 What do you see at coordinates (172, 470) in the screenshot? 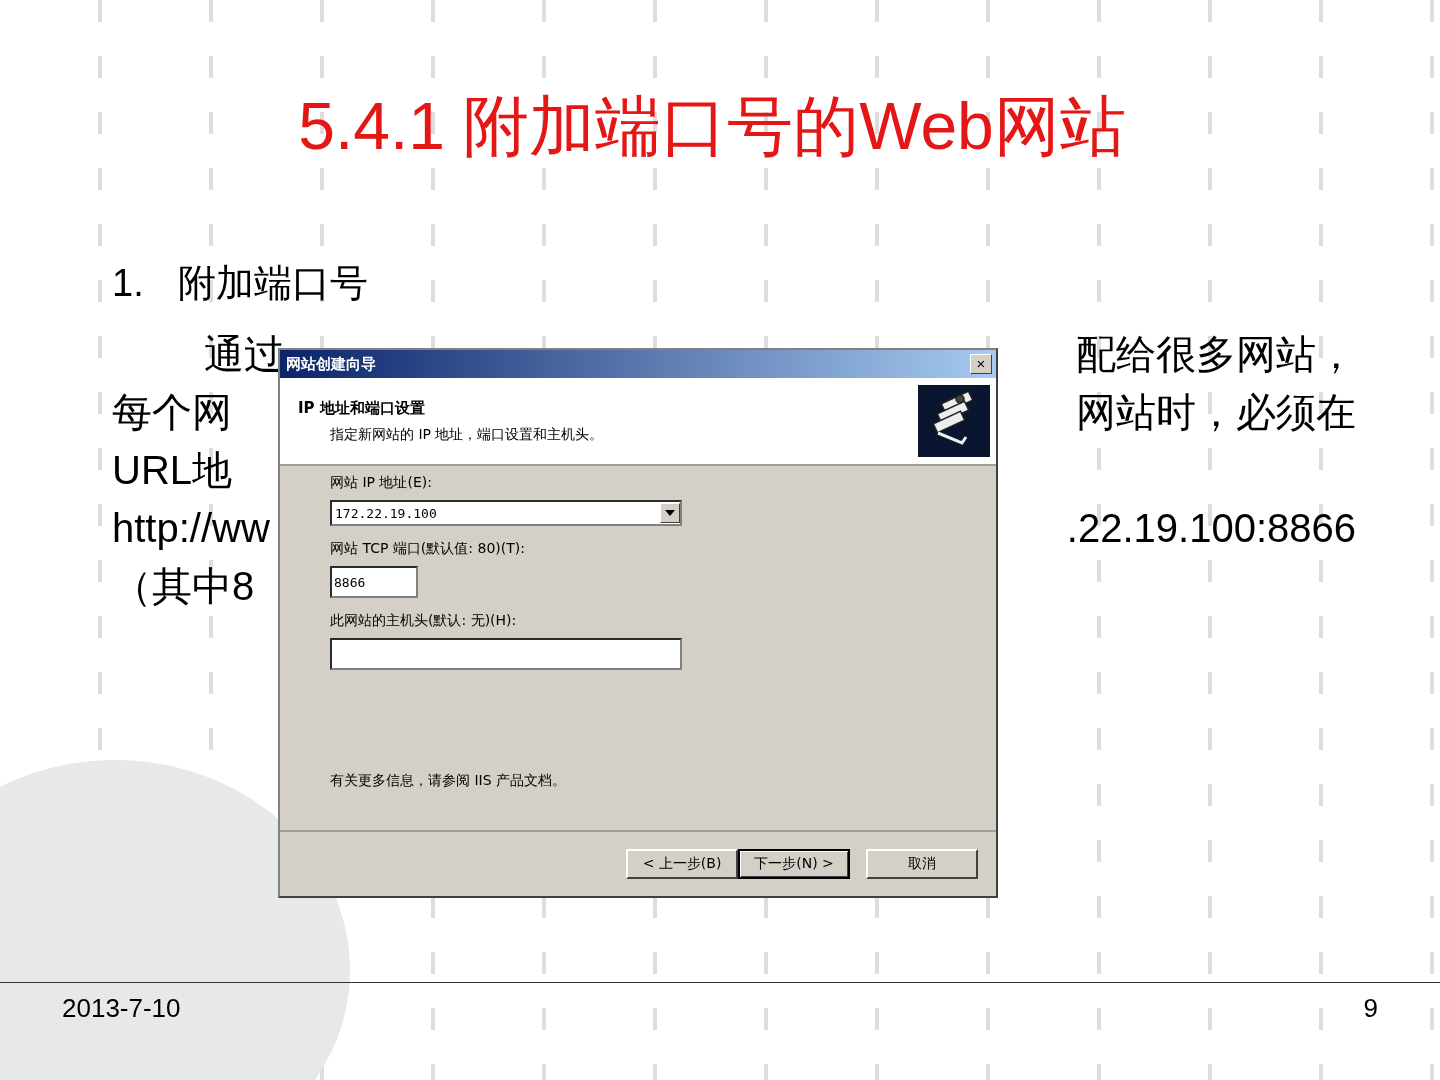
I see `paragraph-fragment: URL地` at bounding box center [172, 470].